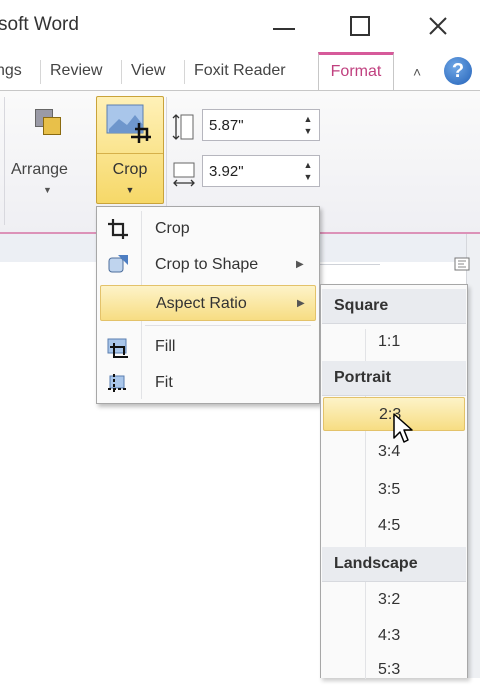 This screenshot has height=687, width=480. Describe the element at coordinates (356, 71) in the screenshot. I see `tab-format: Format` at that location.